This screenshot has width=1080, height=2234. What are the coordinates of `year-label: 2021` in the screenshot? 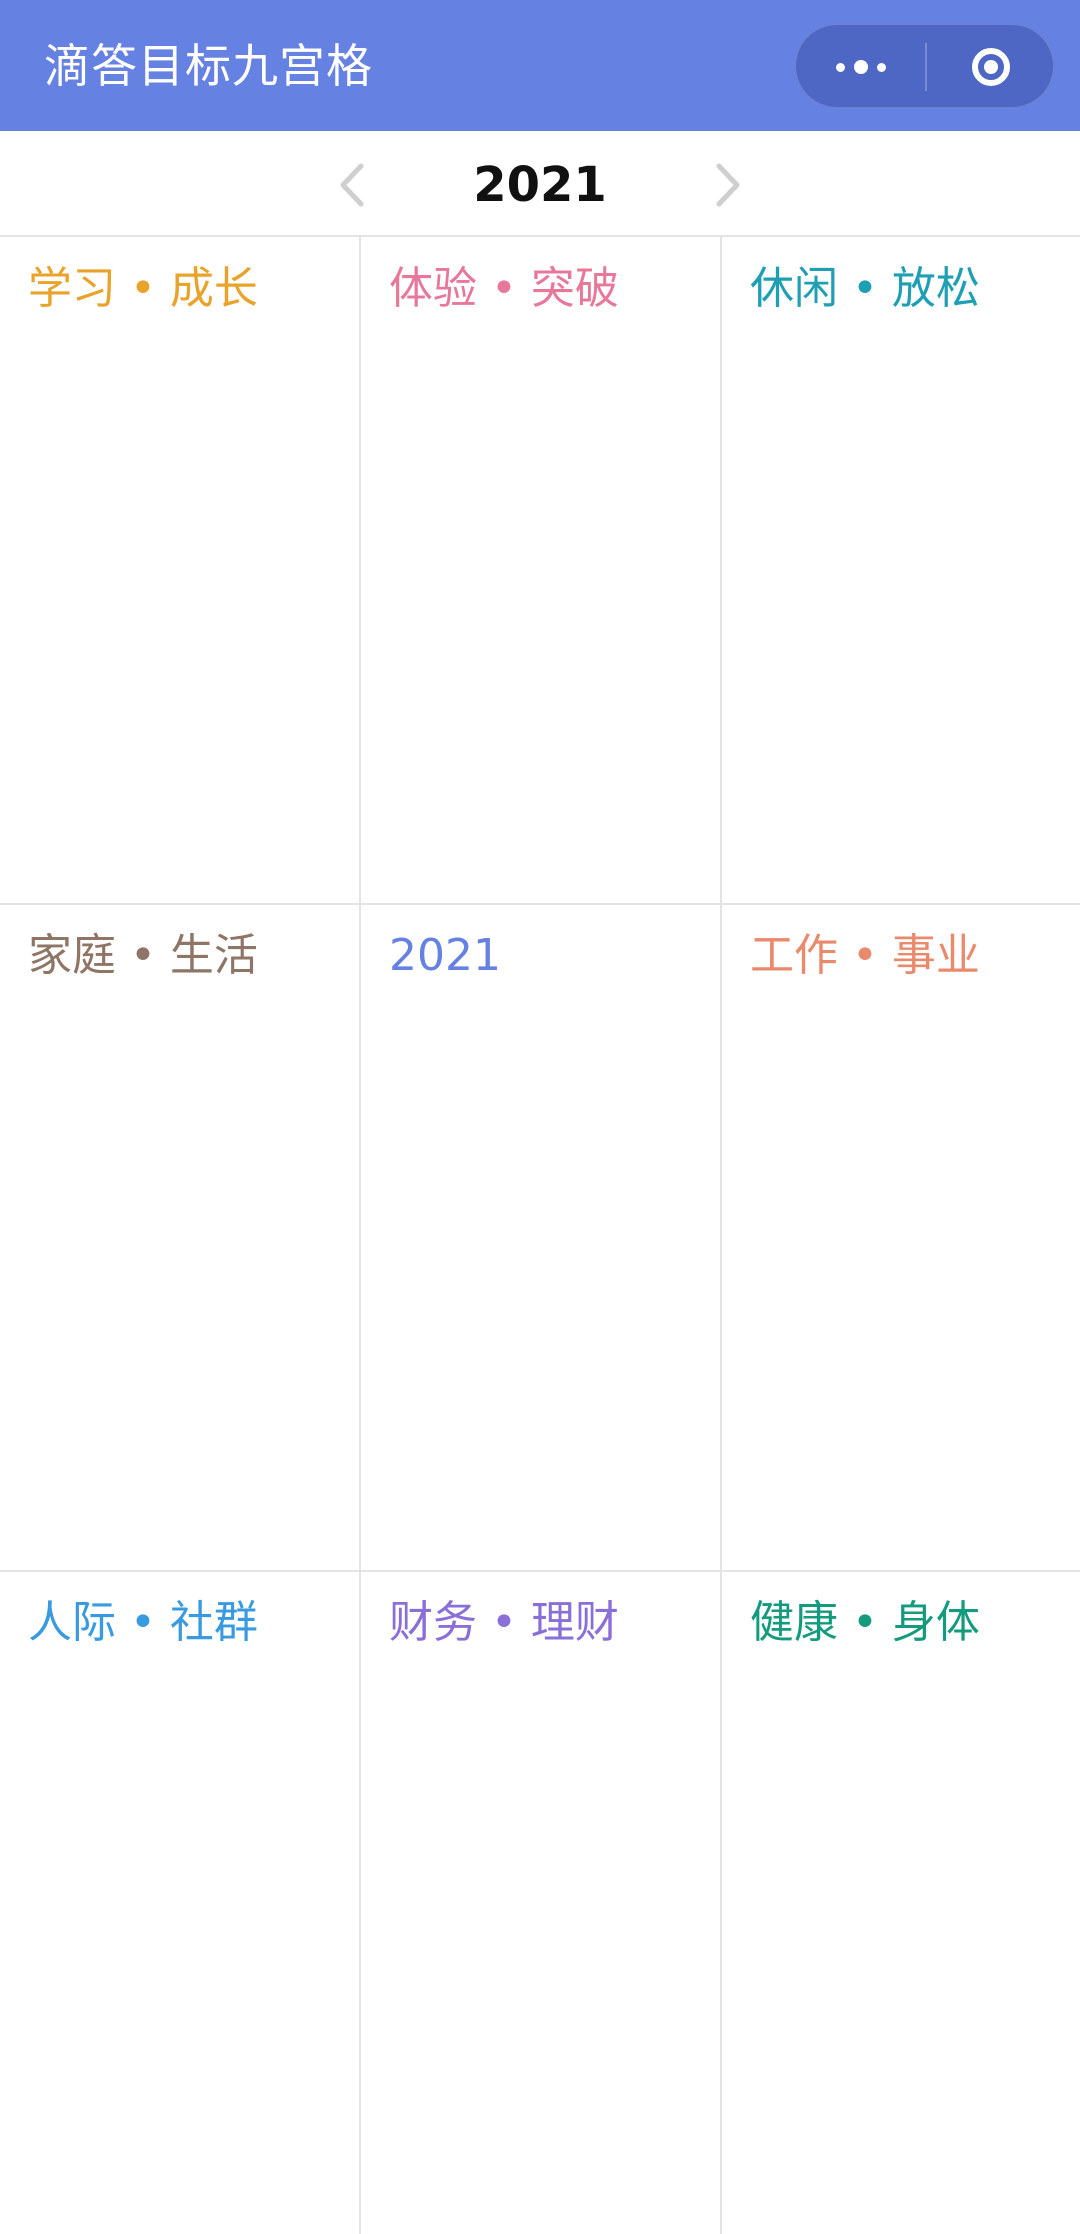 It's located at (540, 185).